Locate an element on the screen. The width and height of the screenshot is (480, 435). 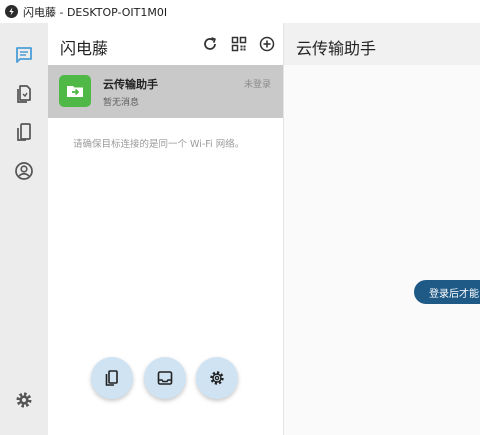
file-icon is located at coordinates (24, 94).